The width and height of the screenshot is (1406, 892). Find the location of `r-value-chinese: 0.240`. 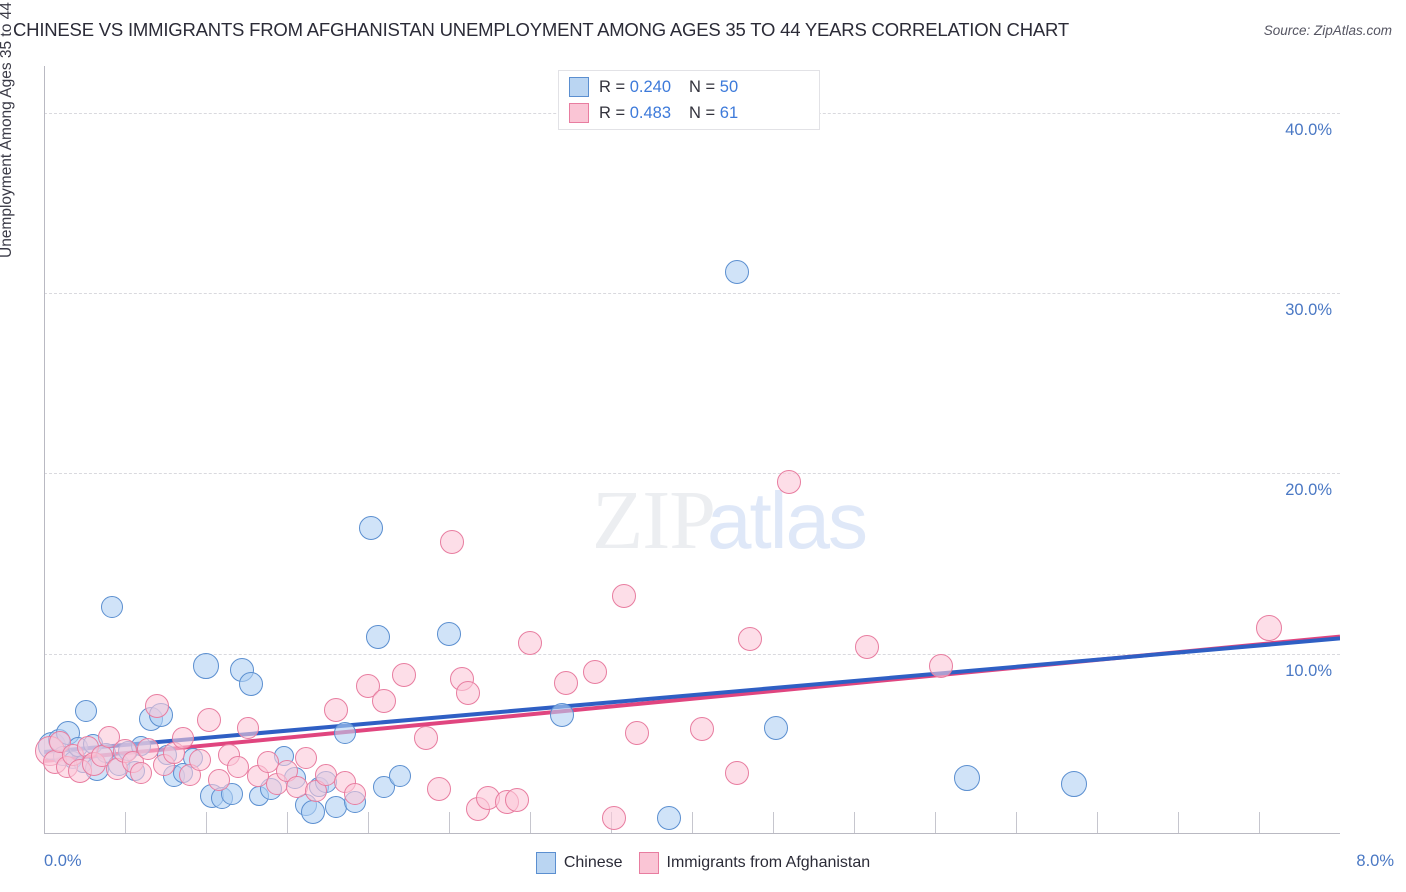

r-value-chinese: 0.240 is located at coordinates (650, 86).